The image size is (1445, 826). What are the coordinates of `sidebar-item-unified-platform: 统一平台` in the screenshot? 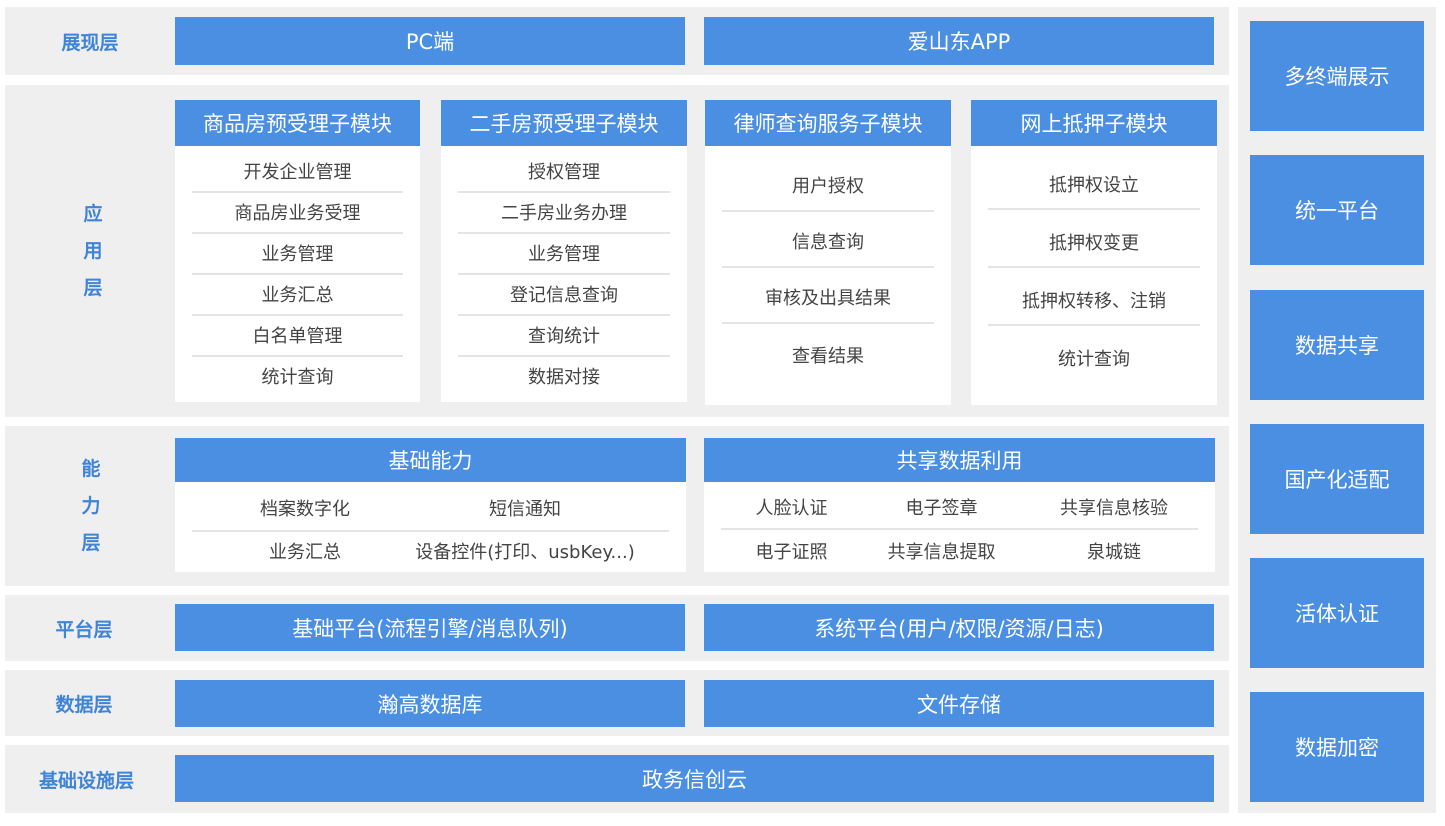 It's located at (1337, 210).